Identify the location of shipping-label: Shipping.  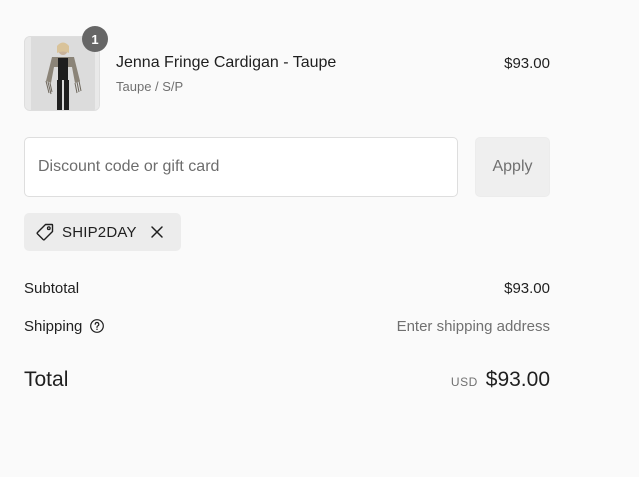
(53, 326).